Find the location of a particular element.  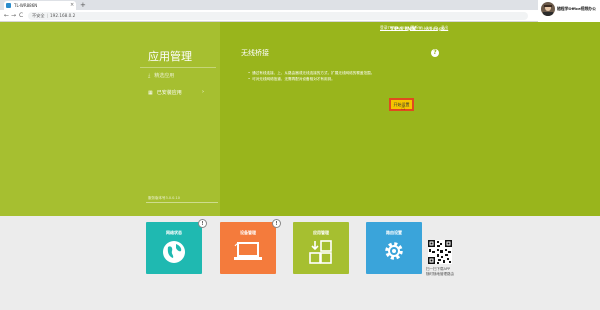

qr-code is located at coordinates (440, 252).